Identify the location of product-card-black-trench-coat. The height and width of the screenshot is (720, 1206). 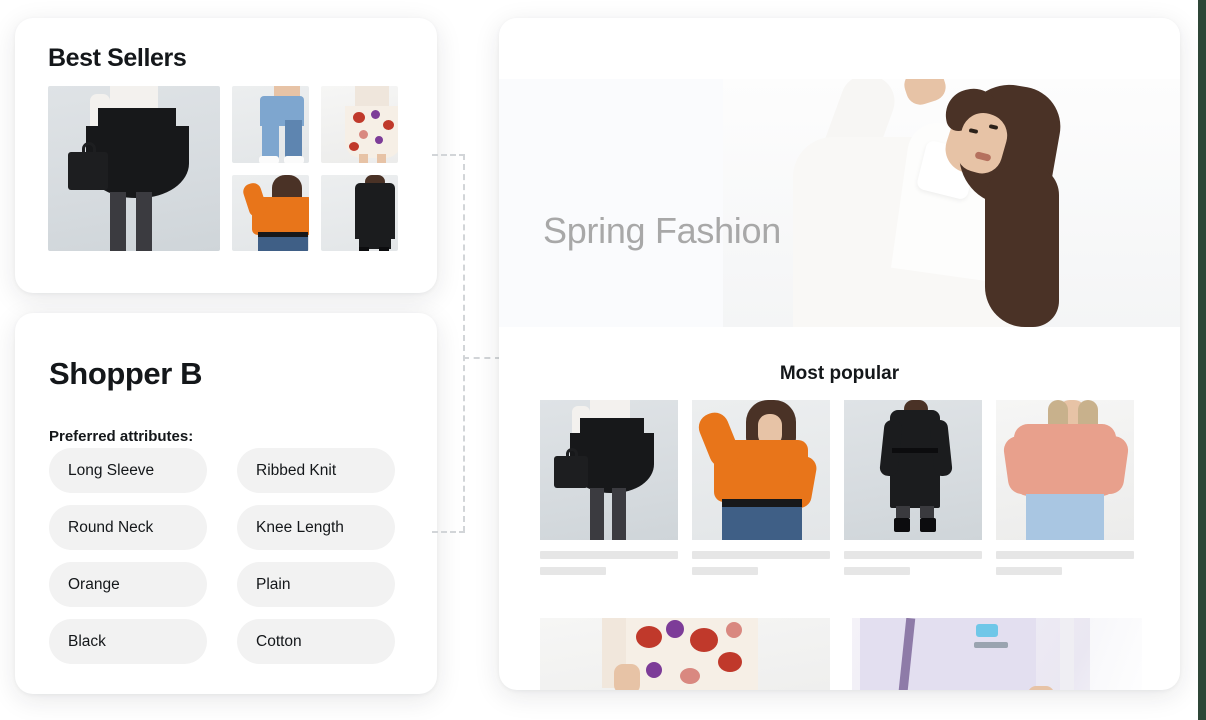
(913, 487).